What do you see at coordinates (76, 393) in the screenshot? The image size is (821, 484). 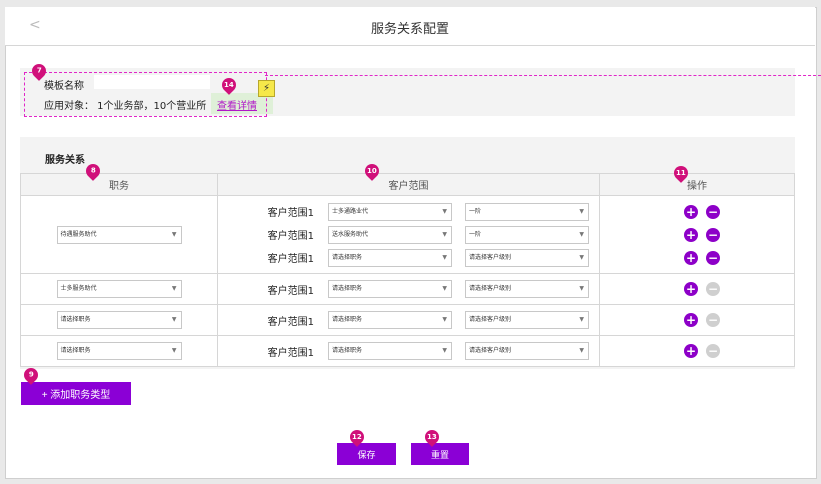 I see `add-job-type-button: + 添加职务类型` at bounding box center [76, 393].